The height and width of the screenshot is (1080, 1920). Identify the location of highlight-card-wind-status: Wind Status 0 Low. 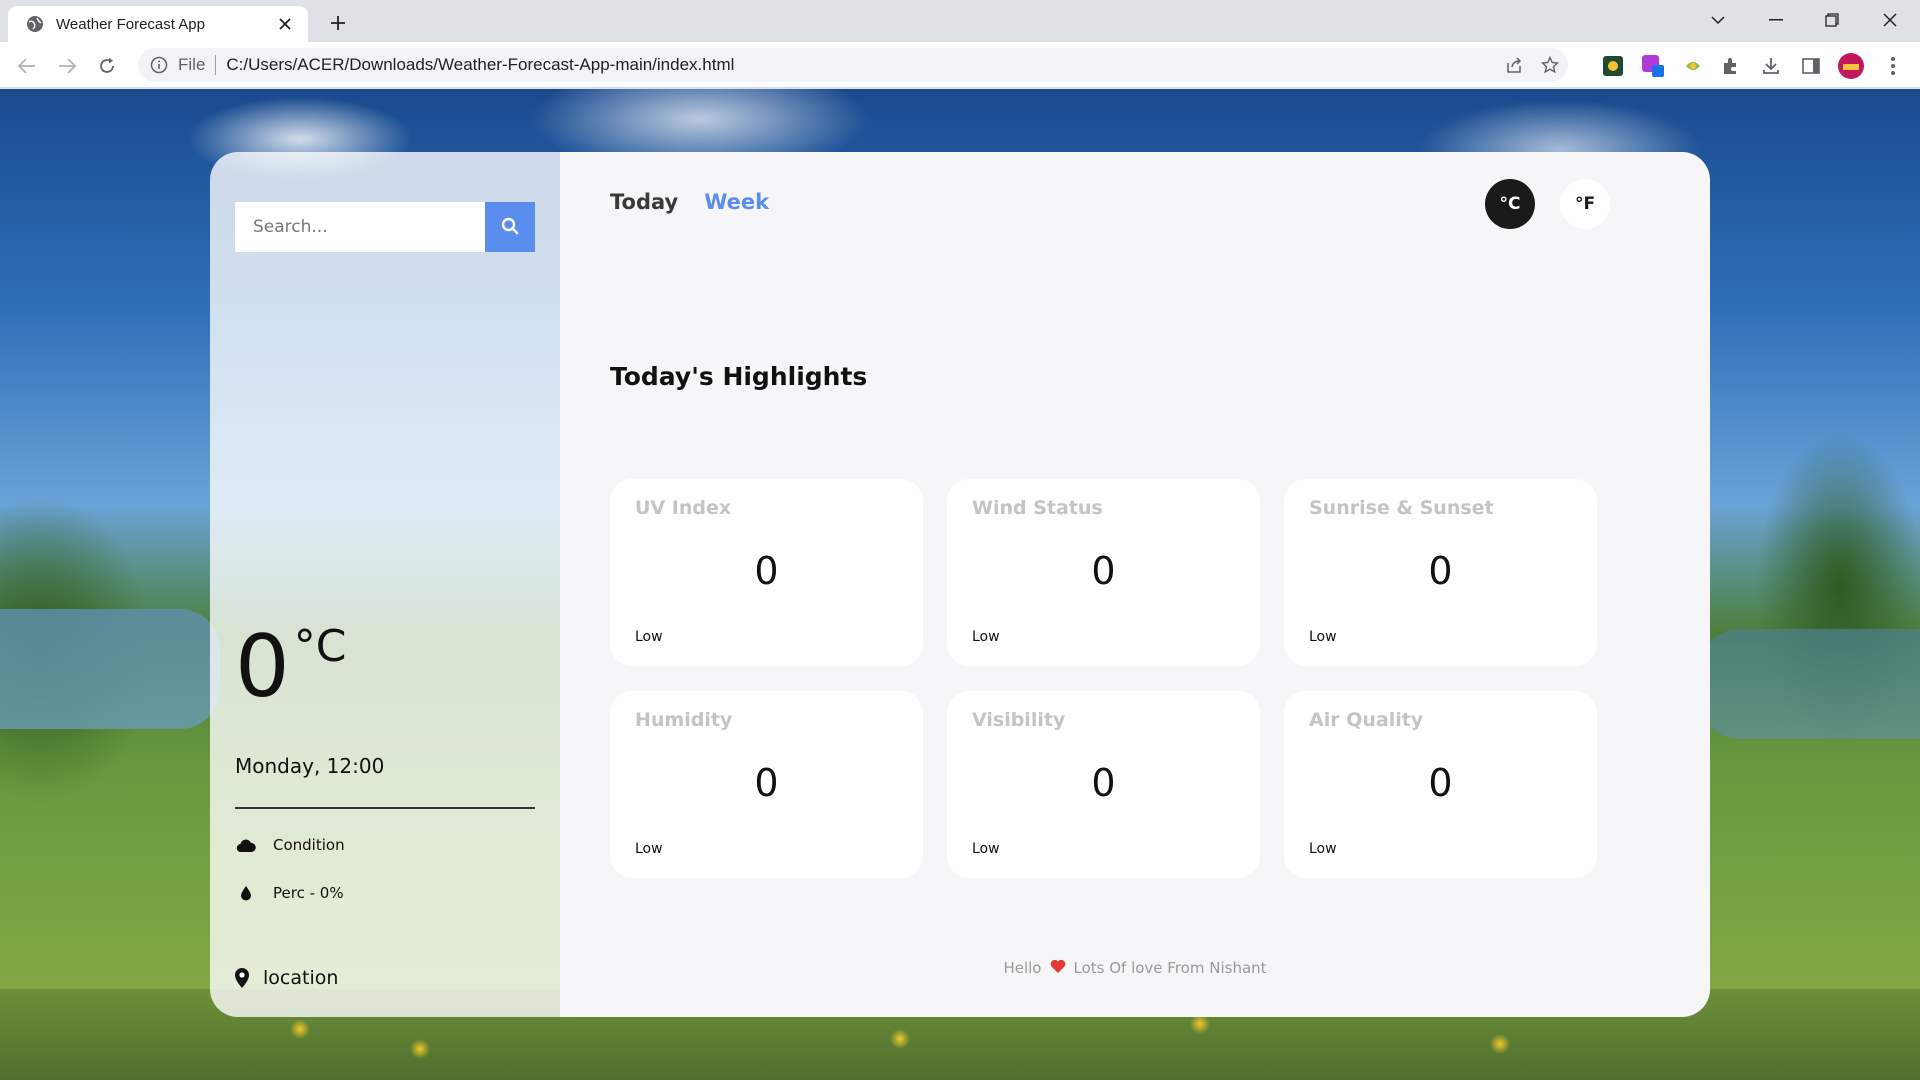
(1103, 572).